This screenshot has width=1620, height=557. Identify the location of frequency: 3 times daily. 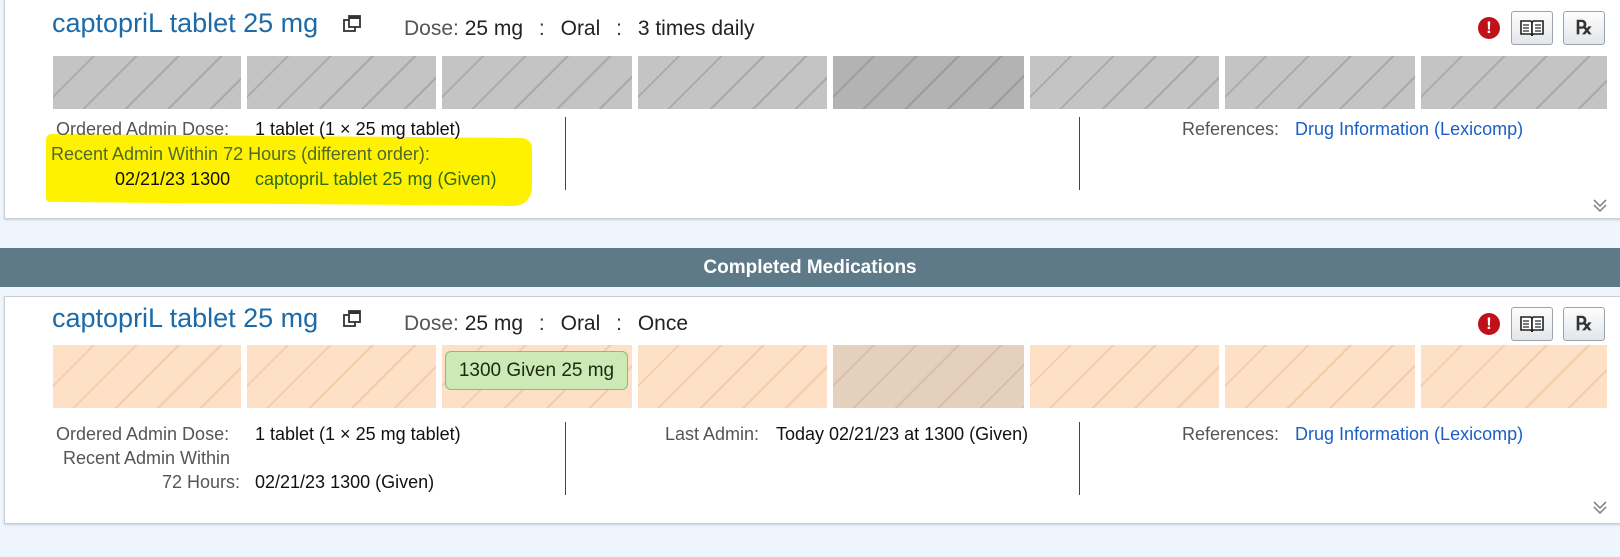
(696, 28).